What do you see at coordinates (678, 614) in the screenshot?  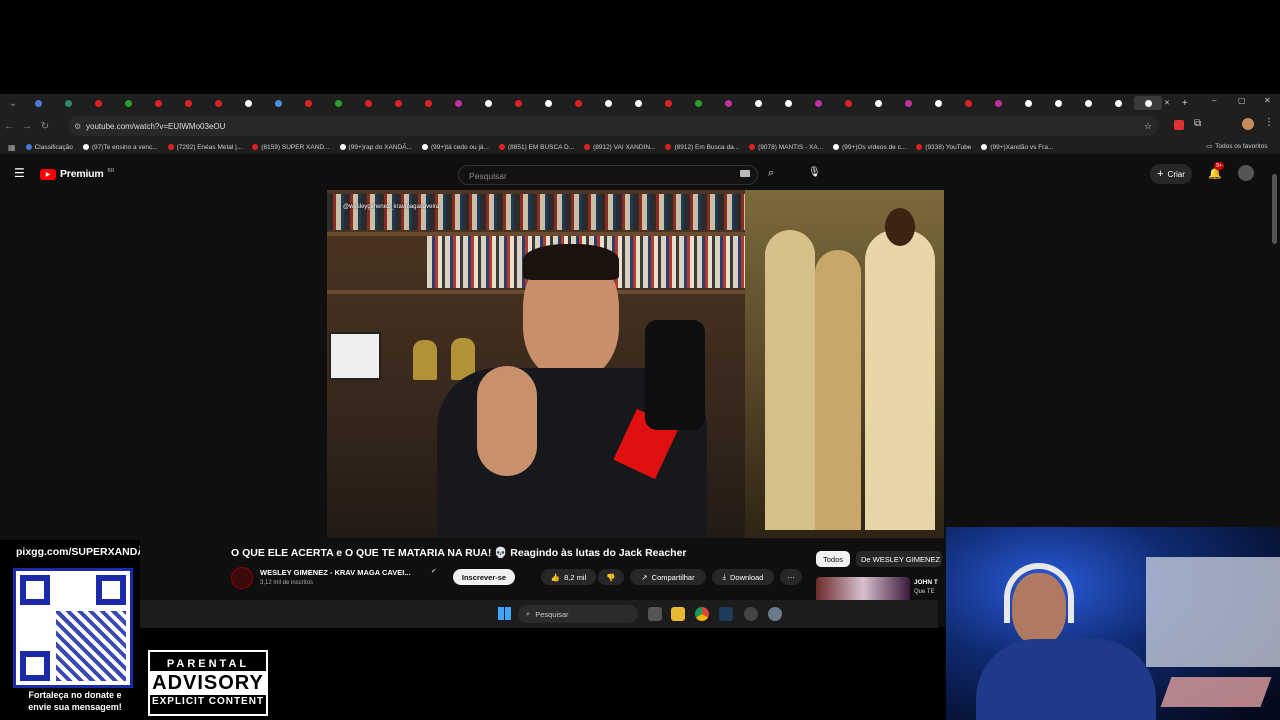 I see `file-explorer-icon` at bounding box center [678, 614].